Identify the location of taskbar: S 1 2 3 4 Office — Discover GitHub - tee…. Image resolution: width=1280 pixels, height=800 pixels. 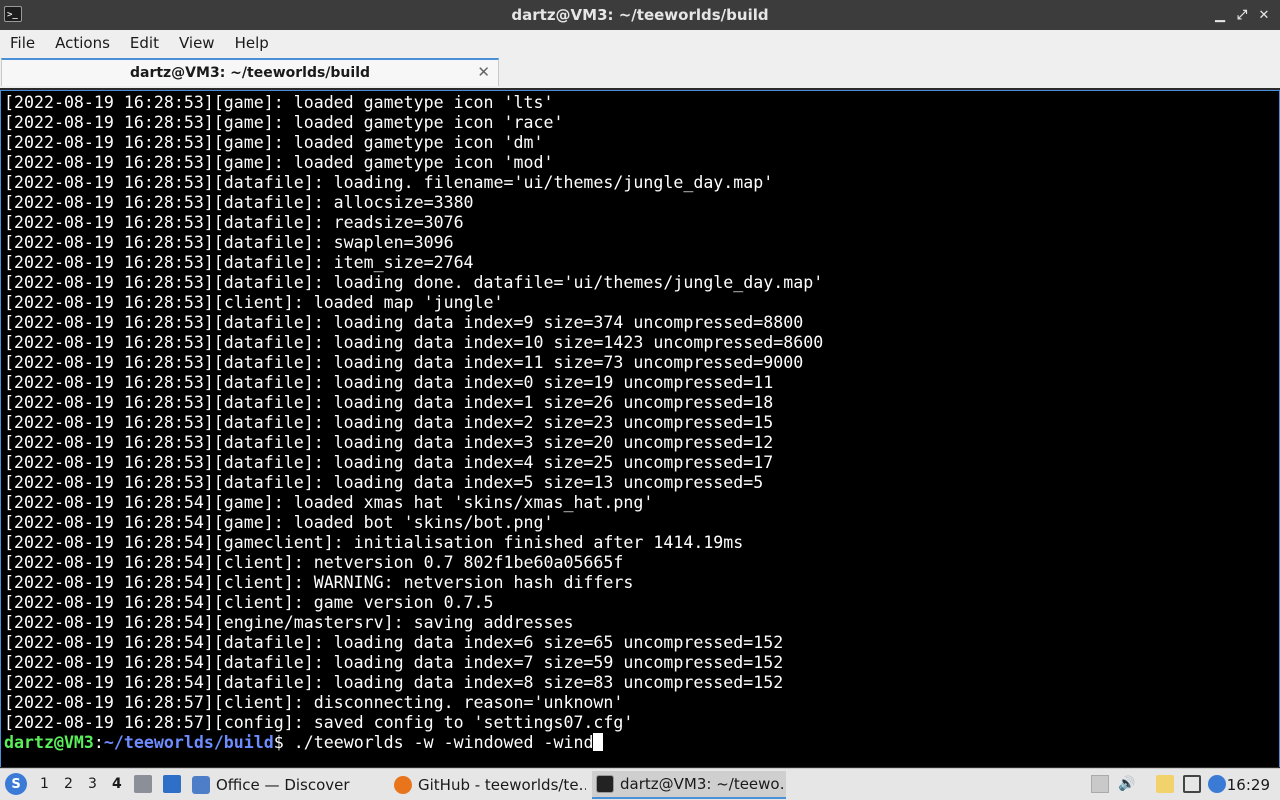
(640, 784).